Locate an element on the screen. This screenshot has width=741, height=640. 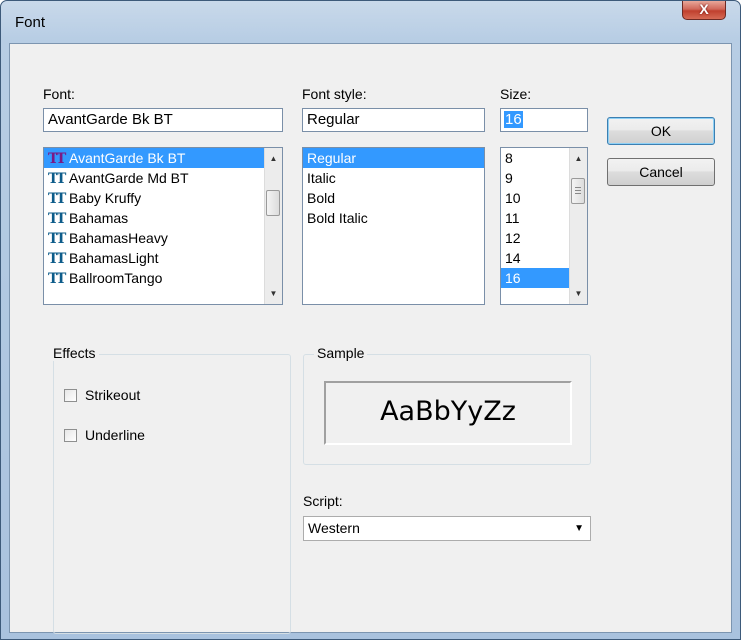
style-item-label: Regular is located at coordinates (332, 158).